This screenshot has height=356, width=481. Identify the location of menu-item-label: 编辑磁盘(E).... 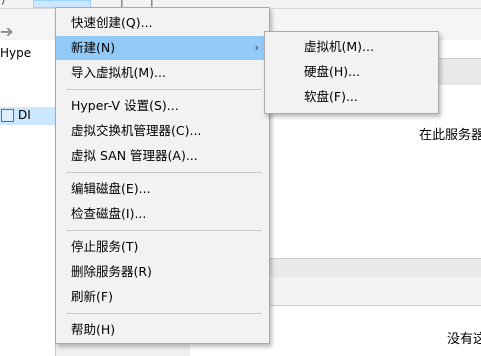
(111, 188).